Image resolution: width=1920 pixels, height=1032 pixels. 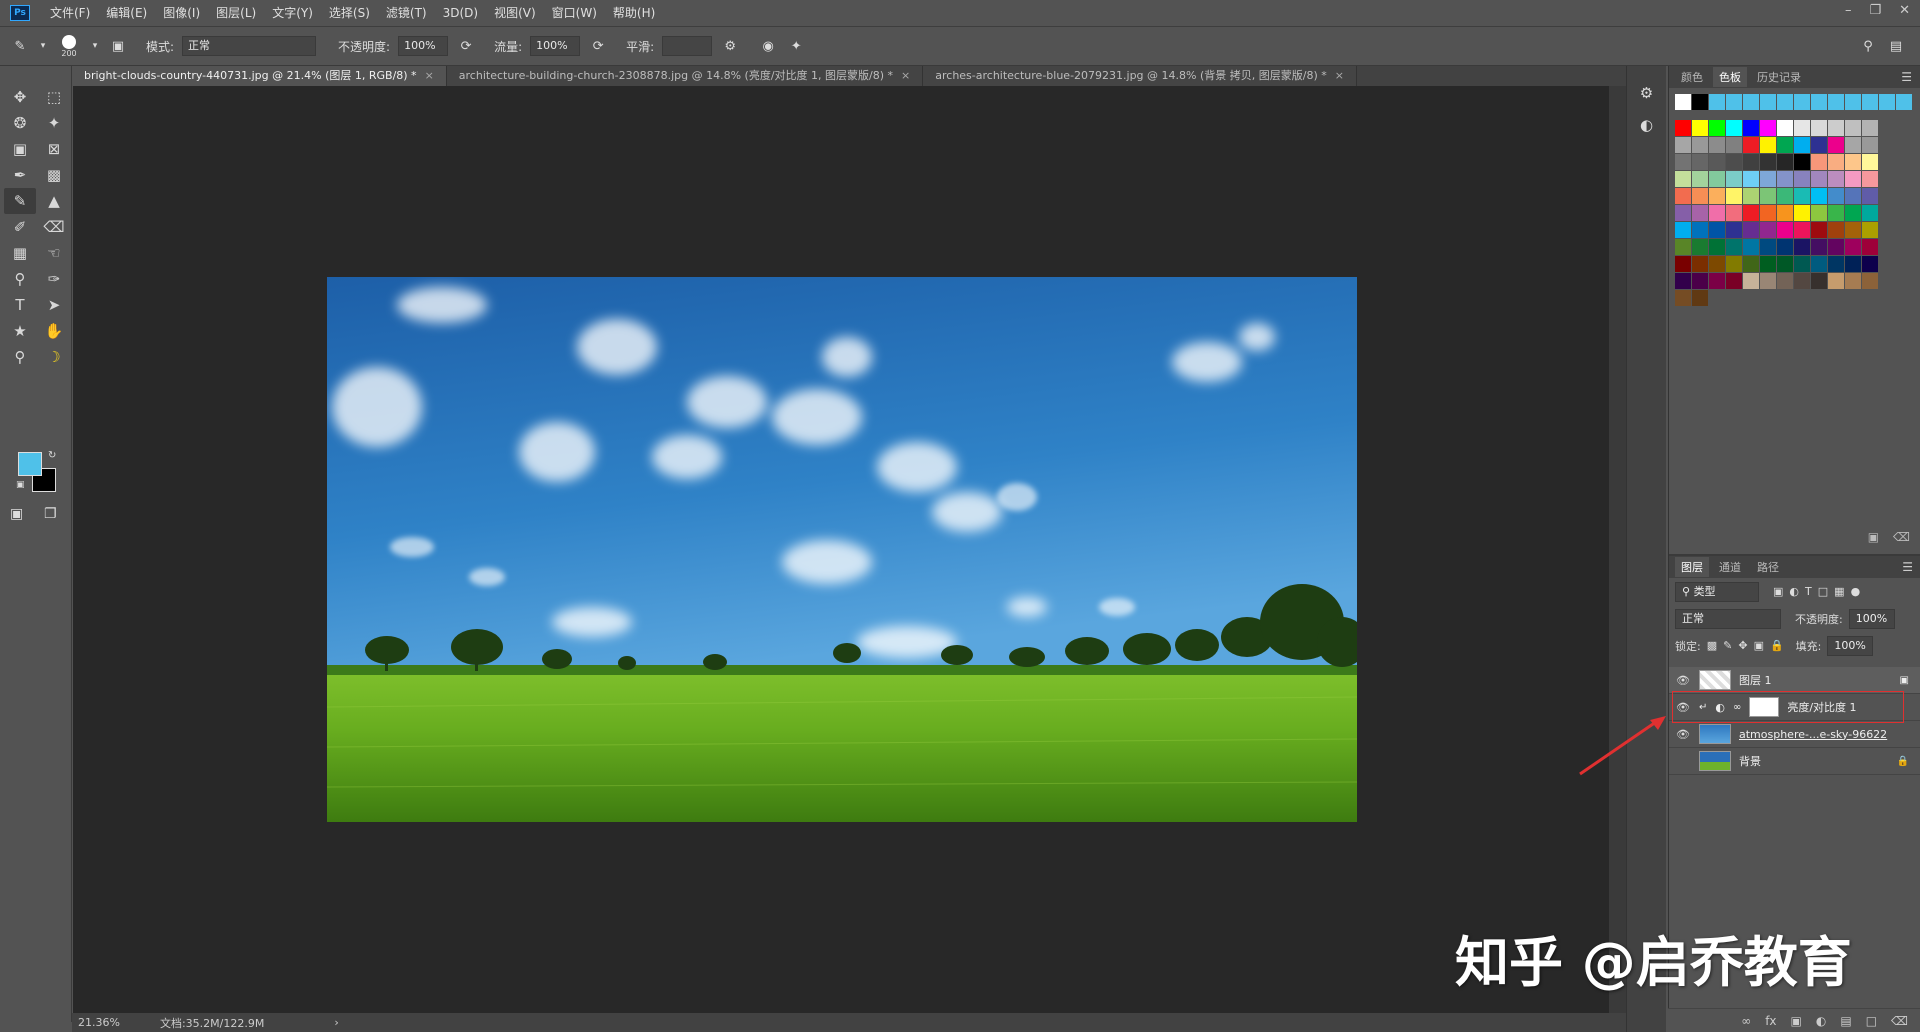 I want to click on default-colors-icon: ▣, so click(x=20, y=485).